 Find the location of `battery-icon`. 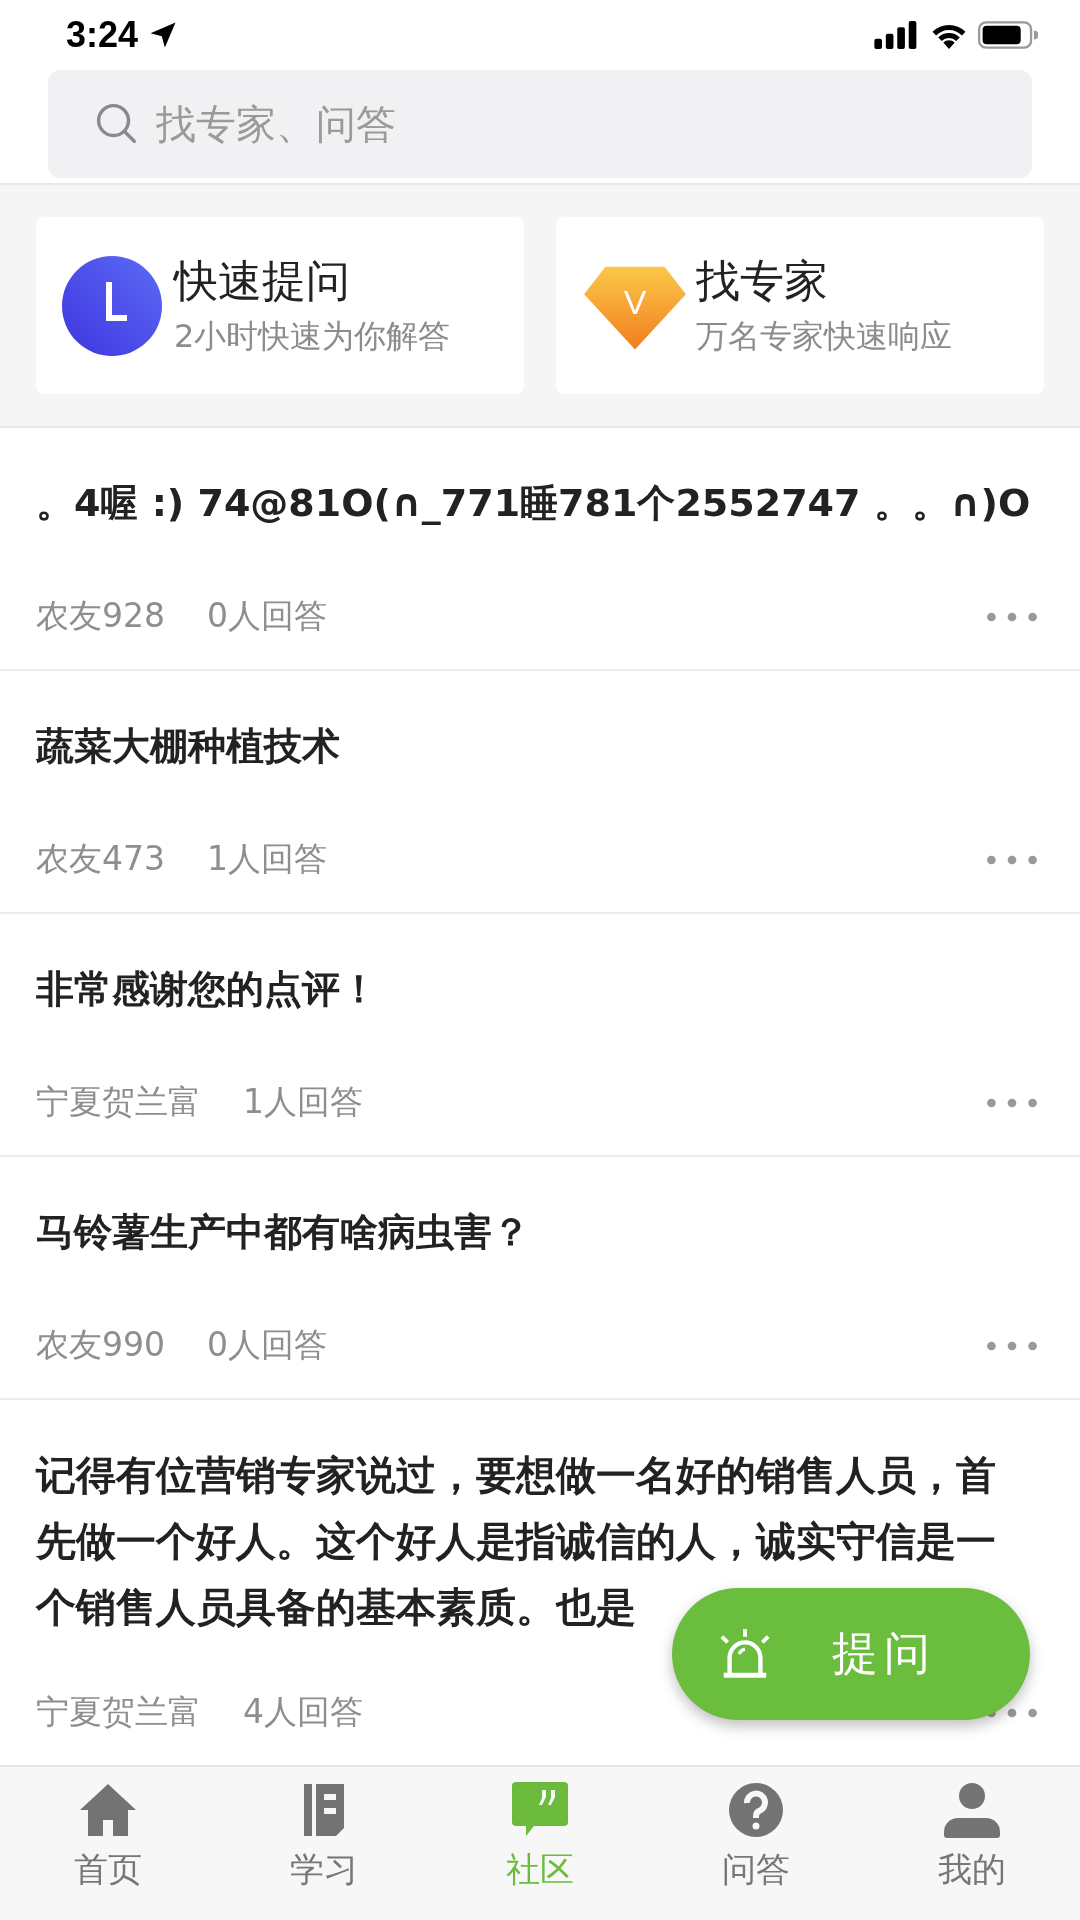

battery-icon is located at coordinates (1008, 35).